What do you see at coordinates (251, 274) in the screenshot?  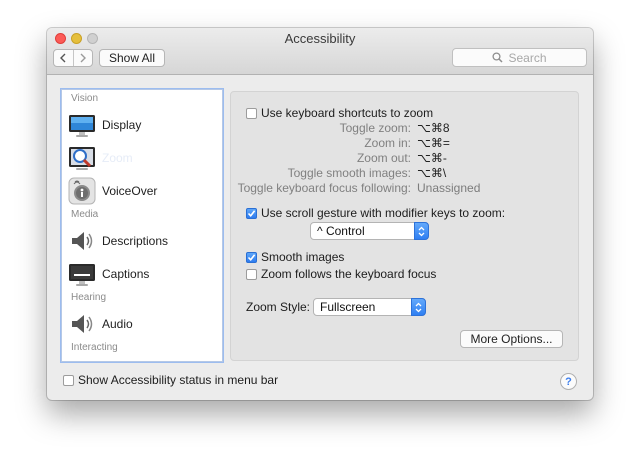 I see `follow-focus-checkbox` at bounding box center [251, 274].